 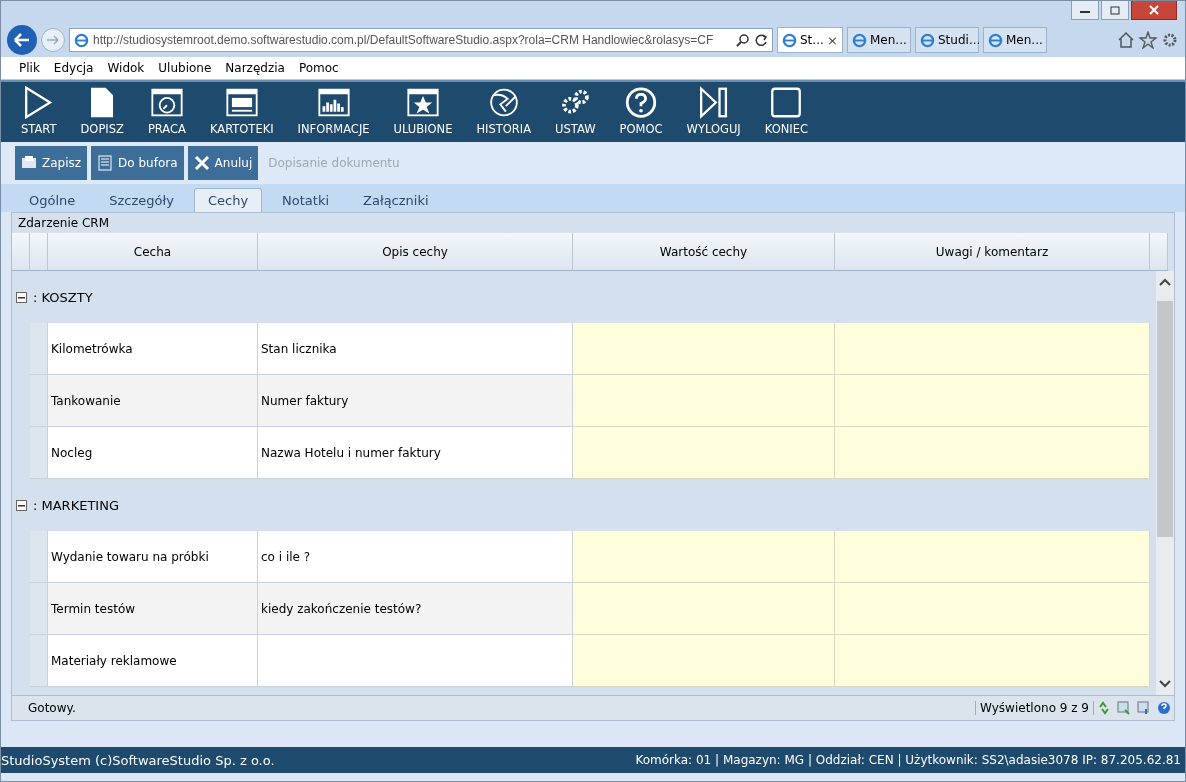 What do you see at coordinates (333, 102) in the screenshot?
I see `chart-icon` at bounding box center [333, 102].